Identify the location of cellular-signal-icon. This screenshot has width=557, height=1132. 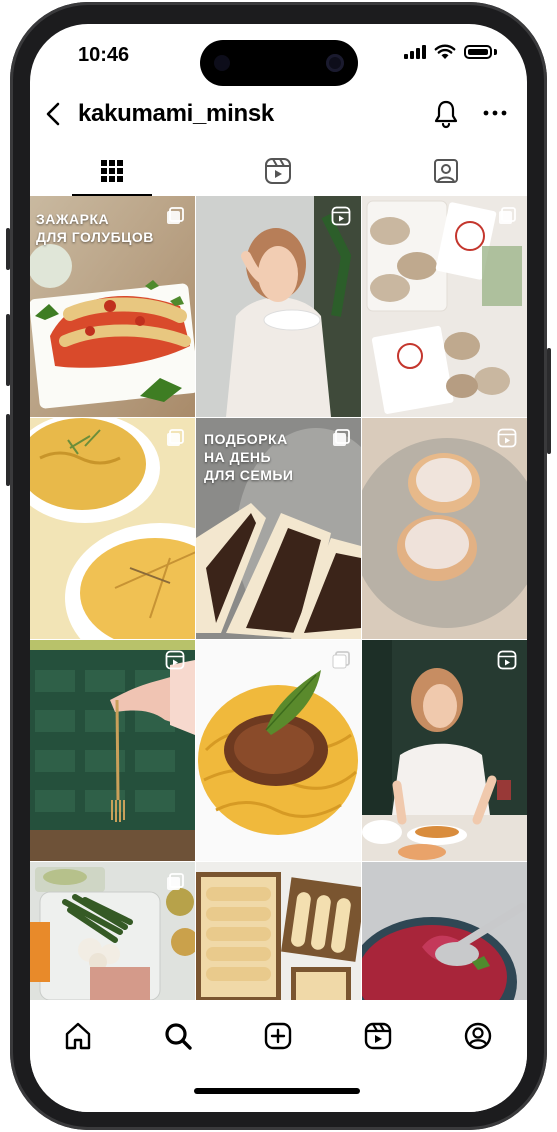
(415, 52).